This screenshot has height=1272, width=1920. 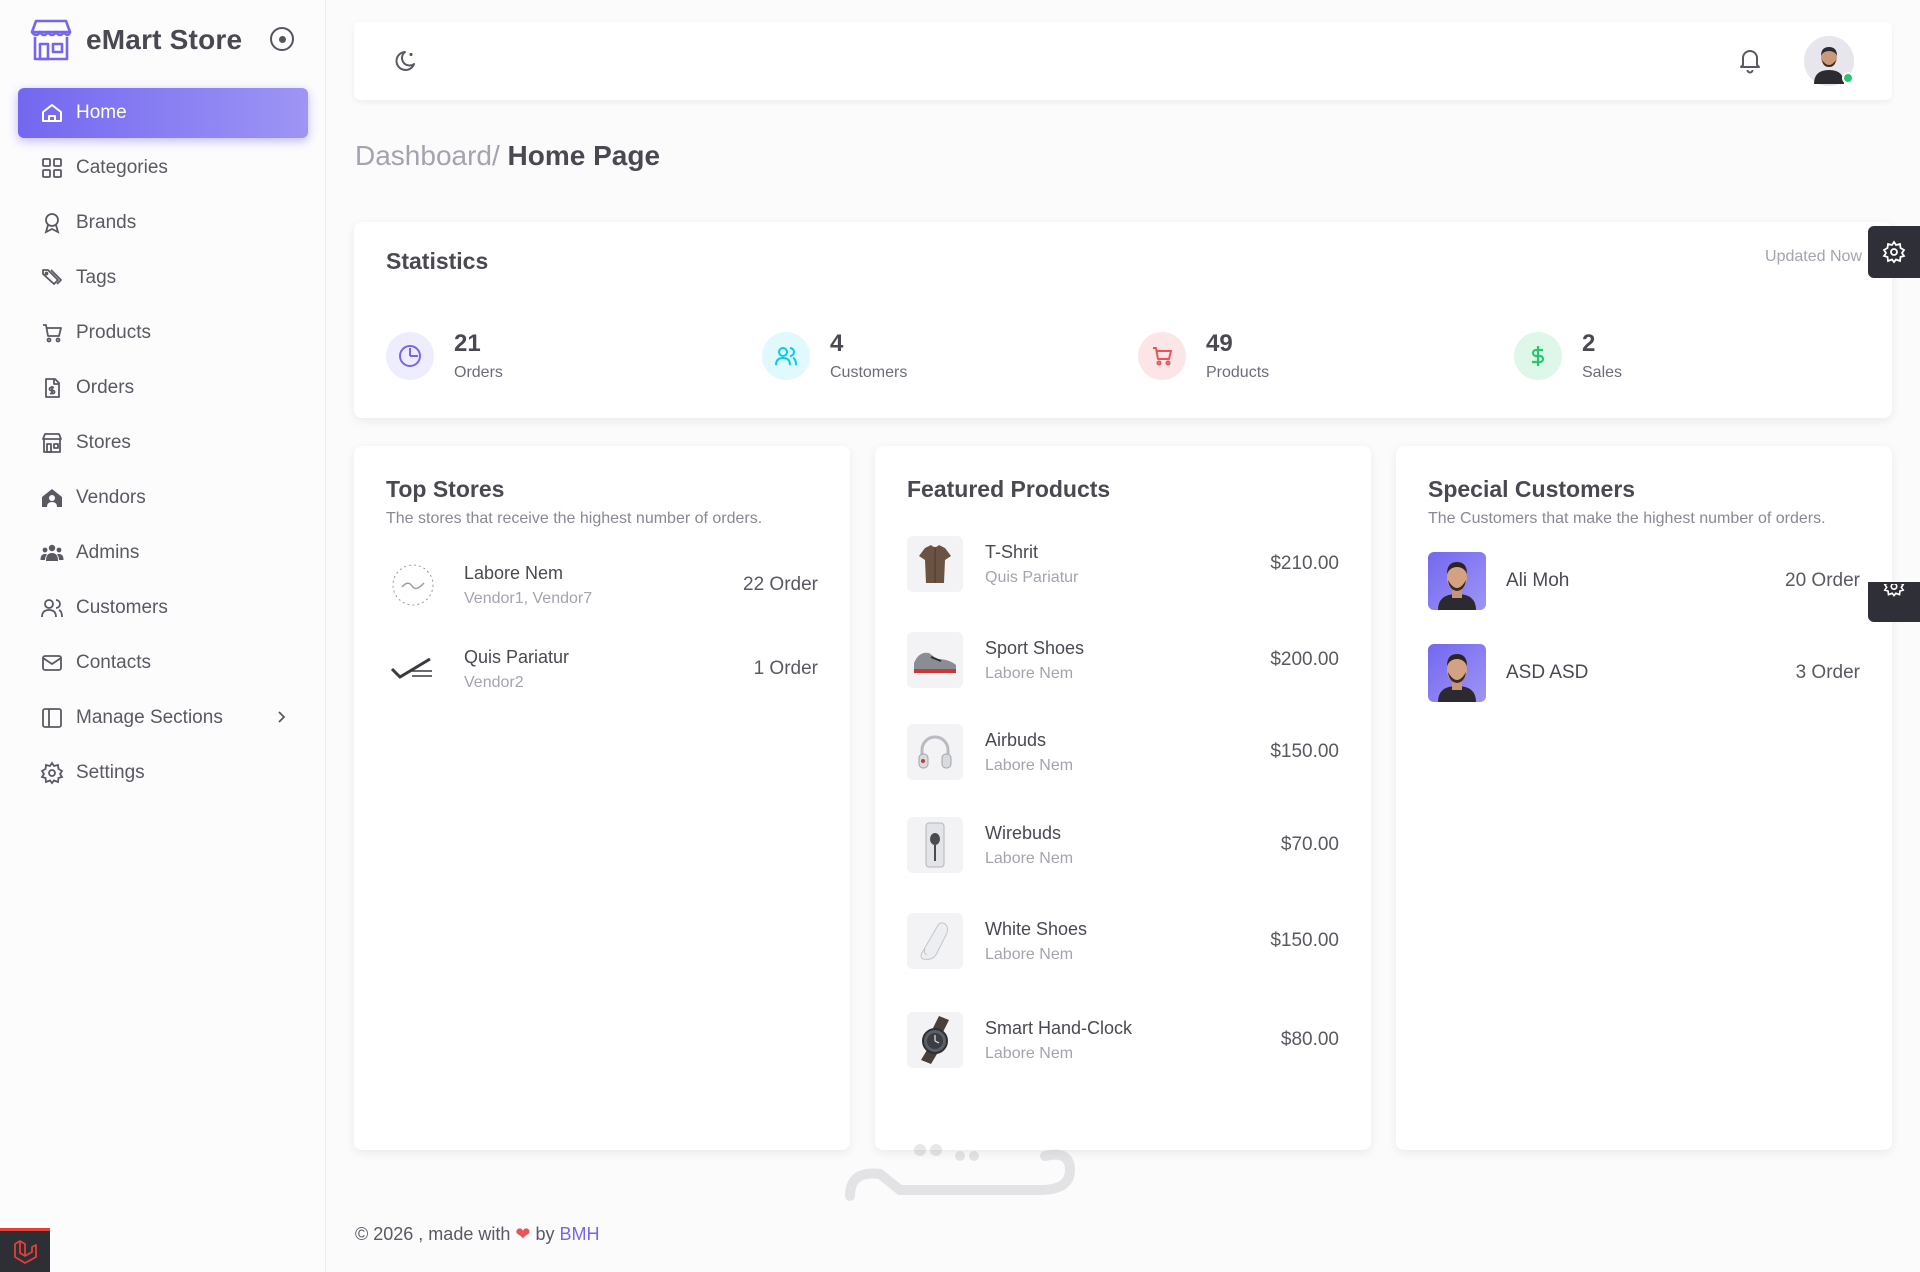 I want to click on watermark-logo, so click(x=960, y=1195).